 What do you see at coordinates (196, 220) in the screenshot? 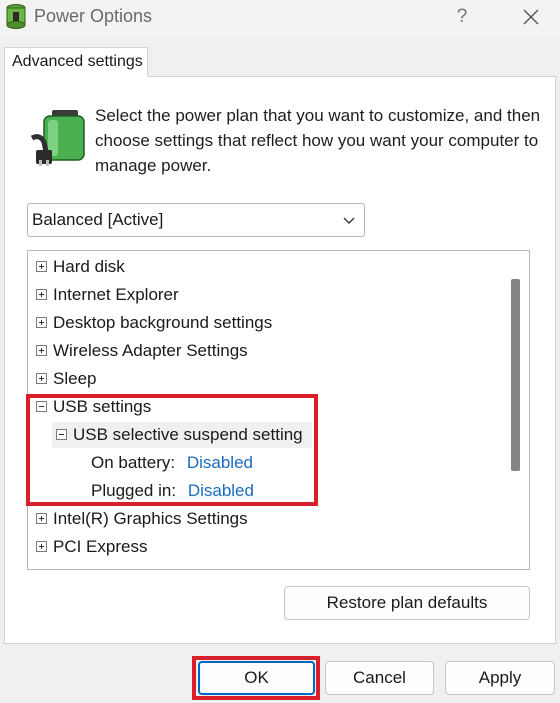
I see `power-plan-select: Balanced [Active]` at bounding box center [196, 220].